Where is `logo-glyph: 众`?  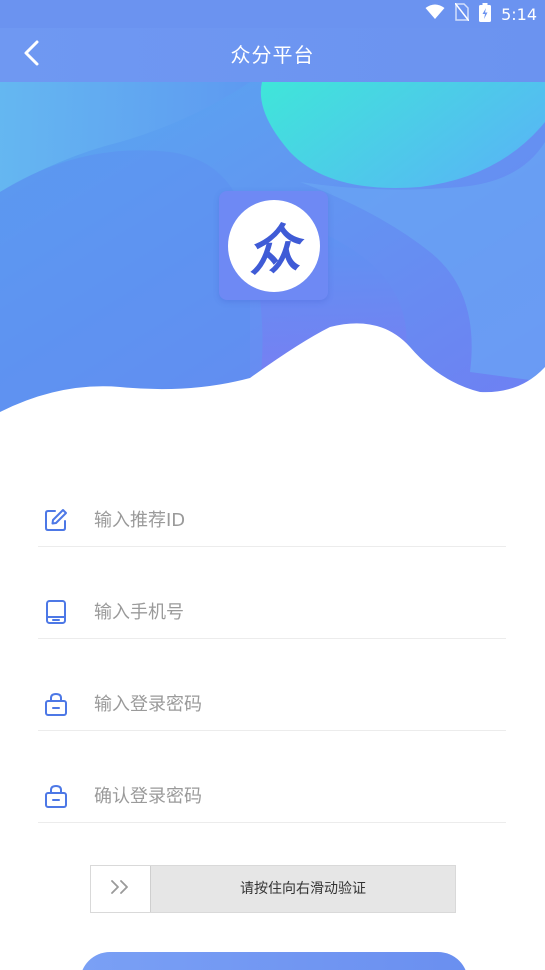 logo-glyph: 众 is located at coordinates (274, 250).